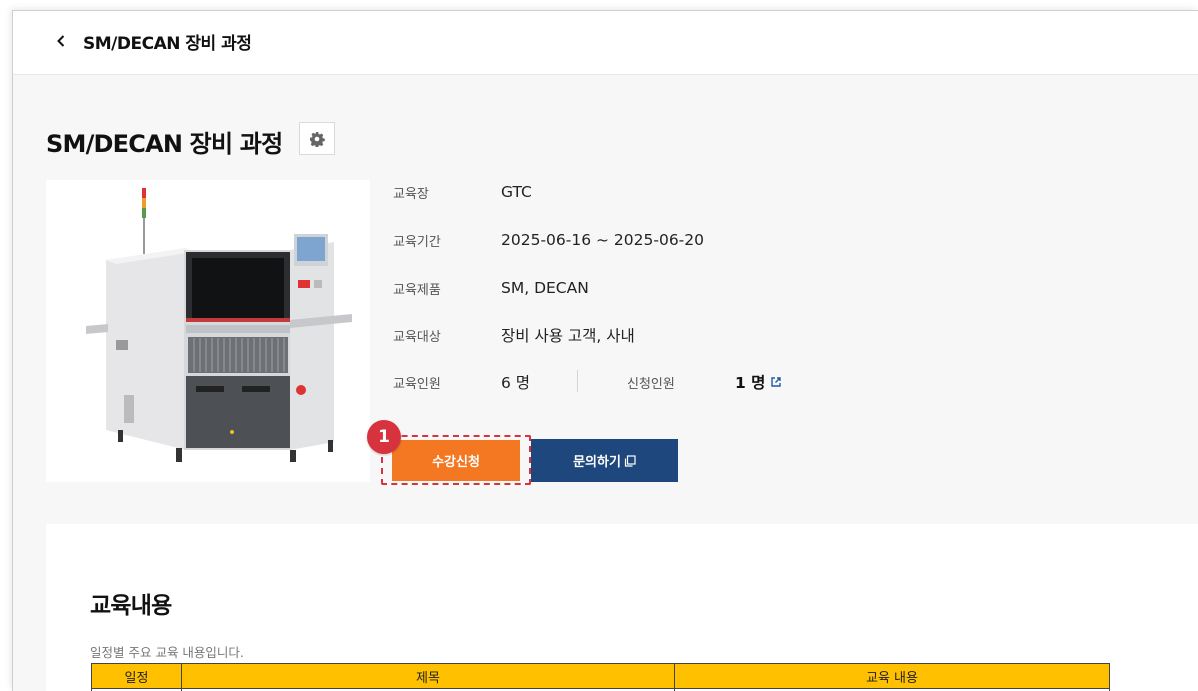  I want to click on content-subtitle: 일정별 주요 교육 내용입니다., so click(167, 652).